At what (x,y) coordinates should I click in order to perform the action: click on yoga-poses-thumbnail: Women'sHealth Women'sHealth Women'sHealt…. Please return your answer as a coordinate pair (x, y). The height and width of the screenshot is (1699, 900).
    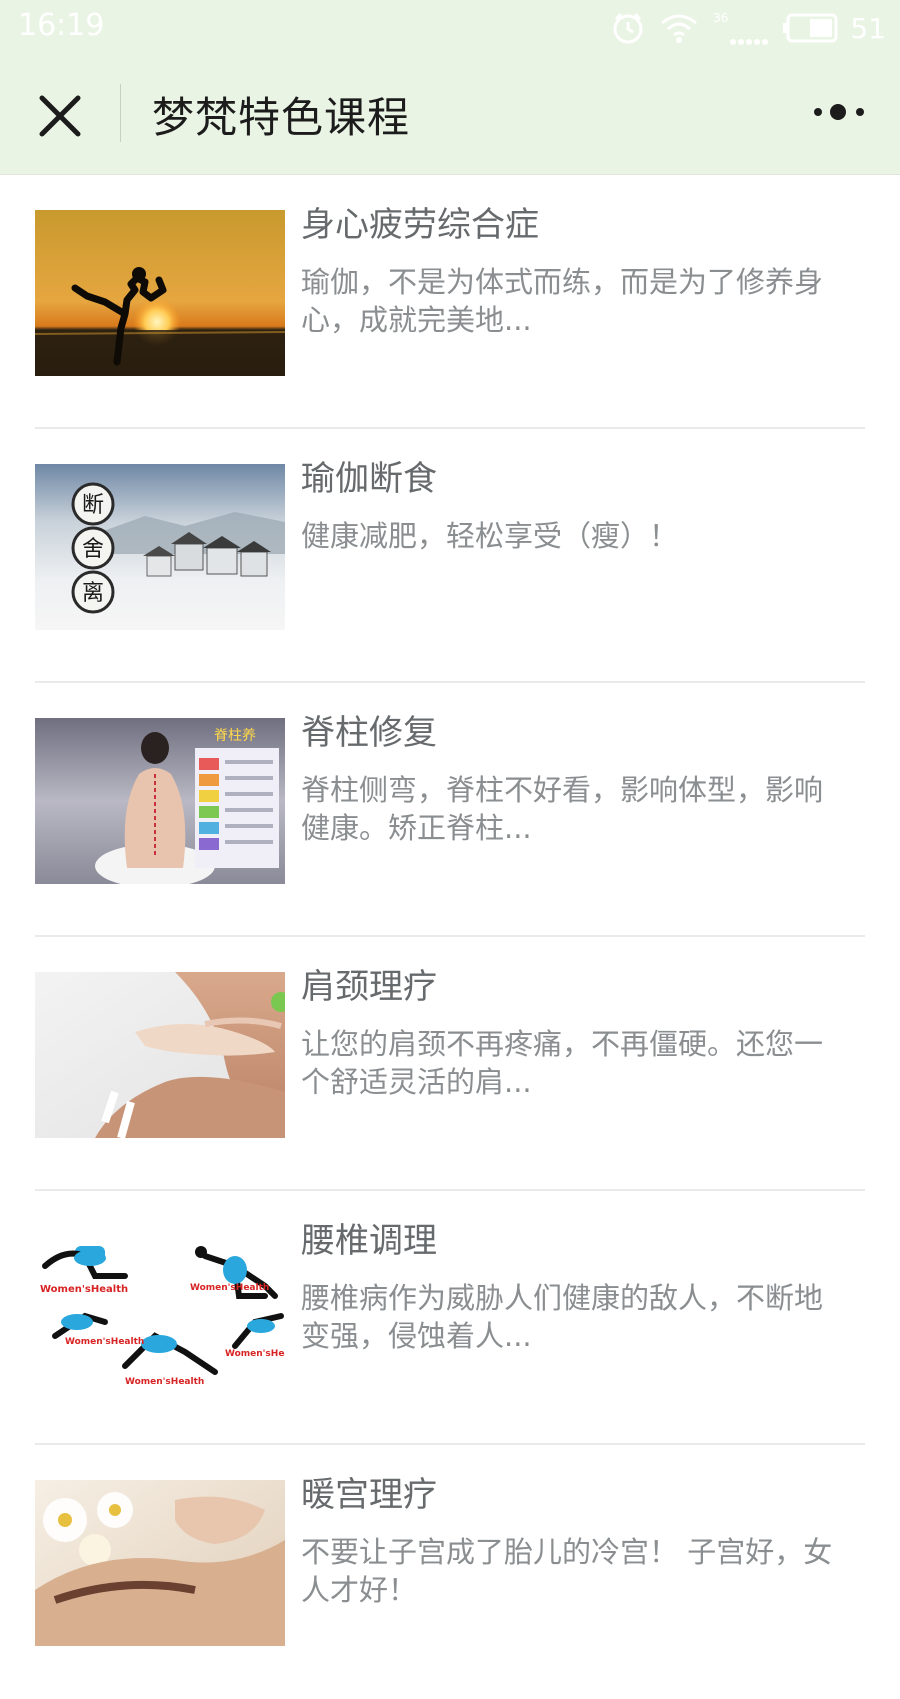
    Looking at the image, I should click on (160, 1309).